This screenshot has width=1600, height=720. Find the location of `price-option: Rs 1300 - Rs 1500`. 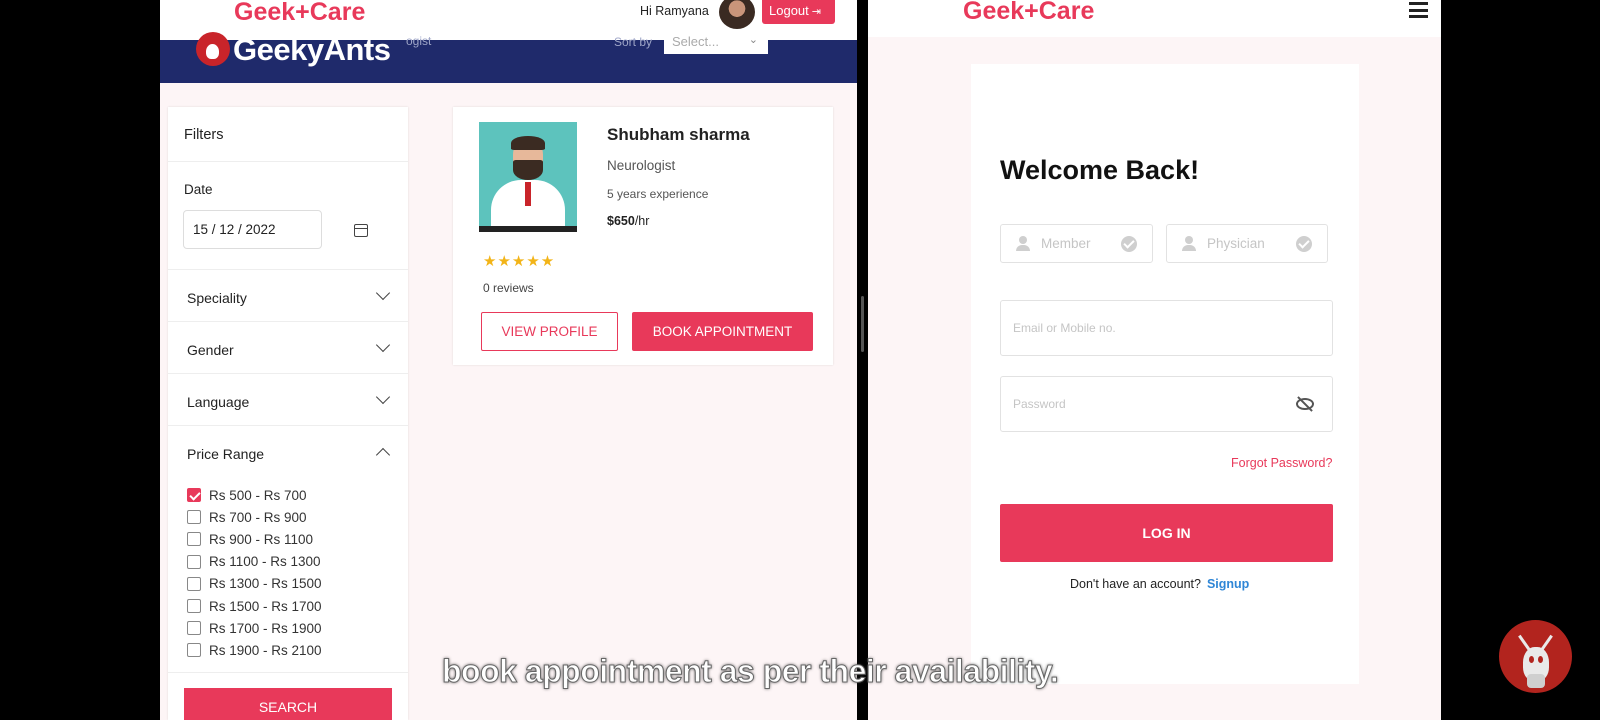

price-option: Rs 1300 - Rs 1500 is located at coordinates (254, 584).